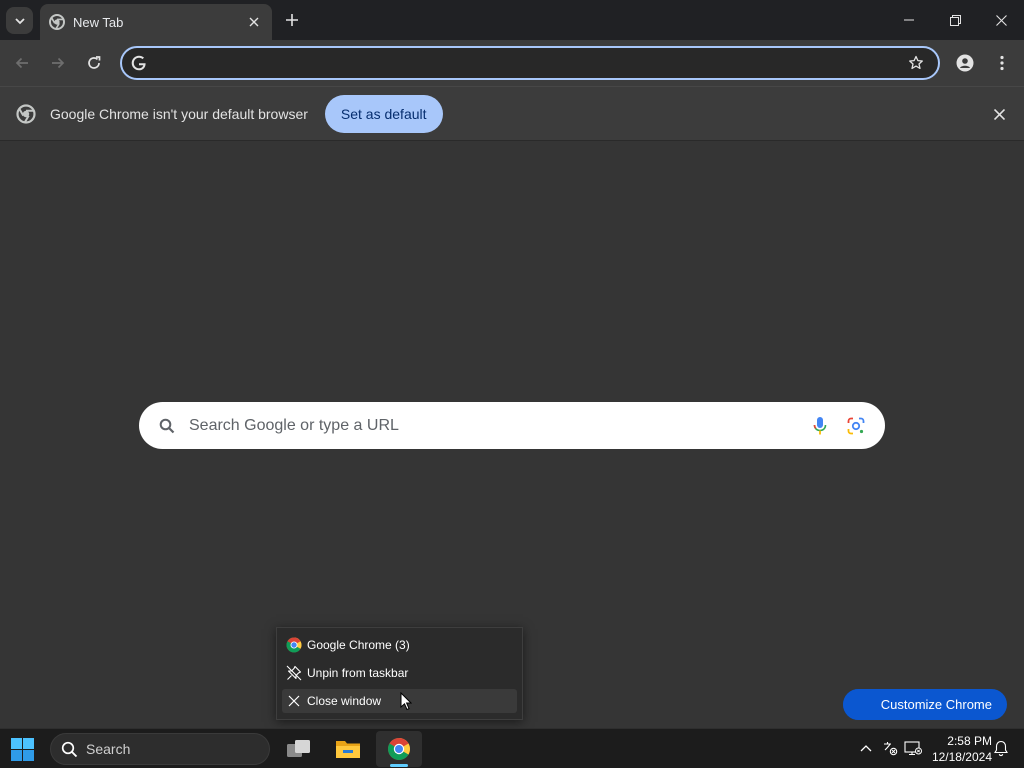 The width and height of the screenshot is (1024, 768). What do you see at coordinates (294, 425) in the screenshot?
I see `ntp-search-placeholder: Search Google or type a URL` at bounding box center [294, 425].